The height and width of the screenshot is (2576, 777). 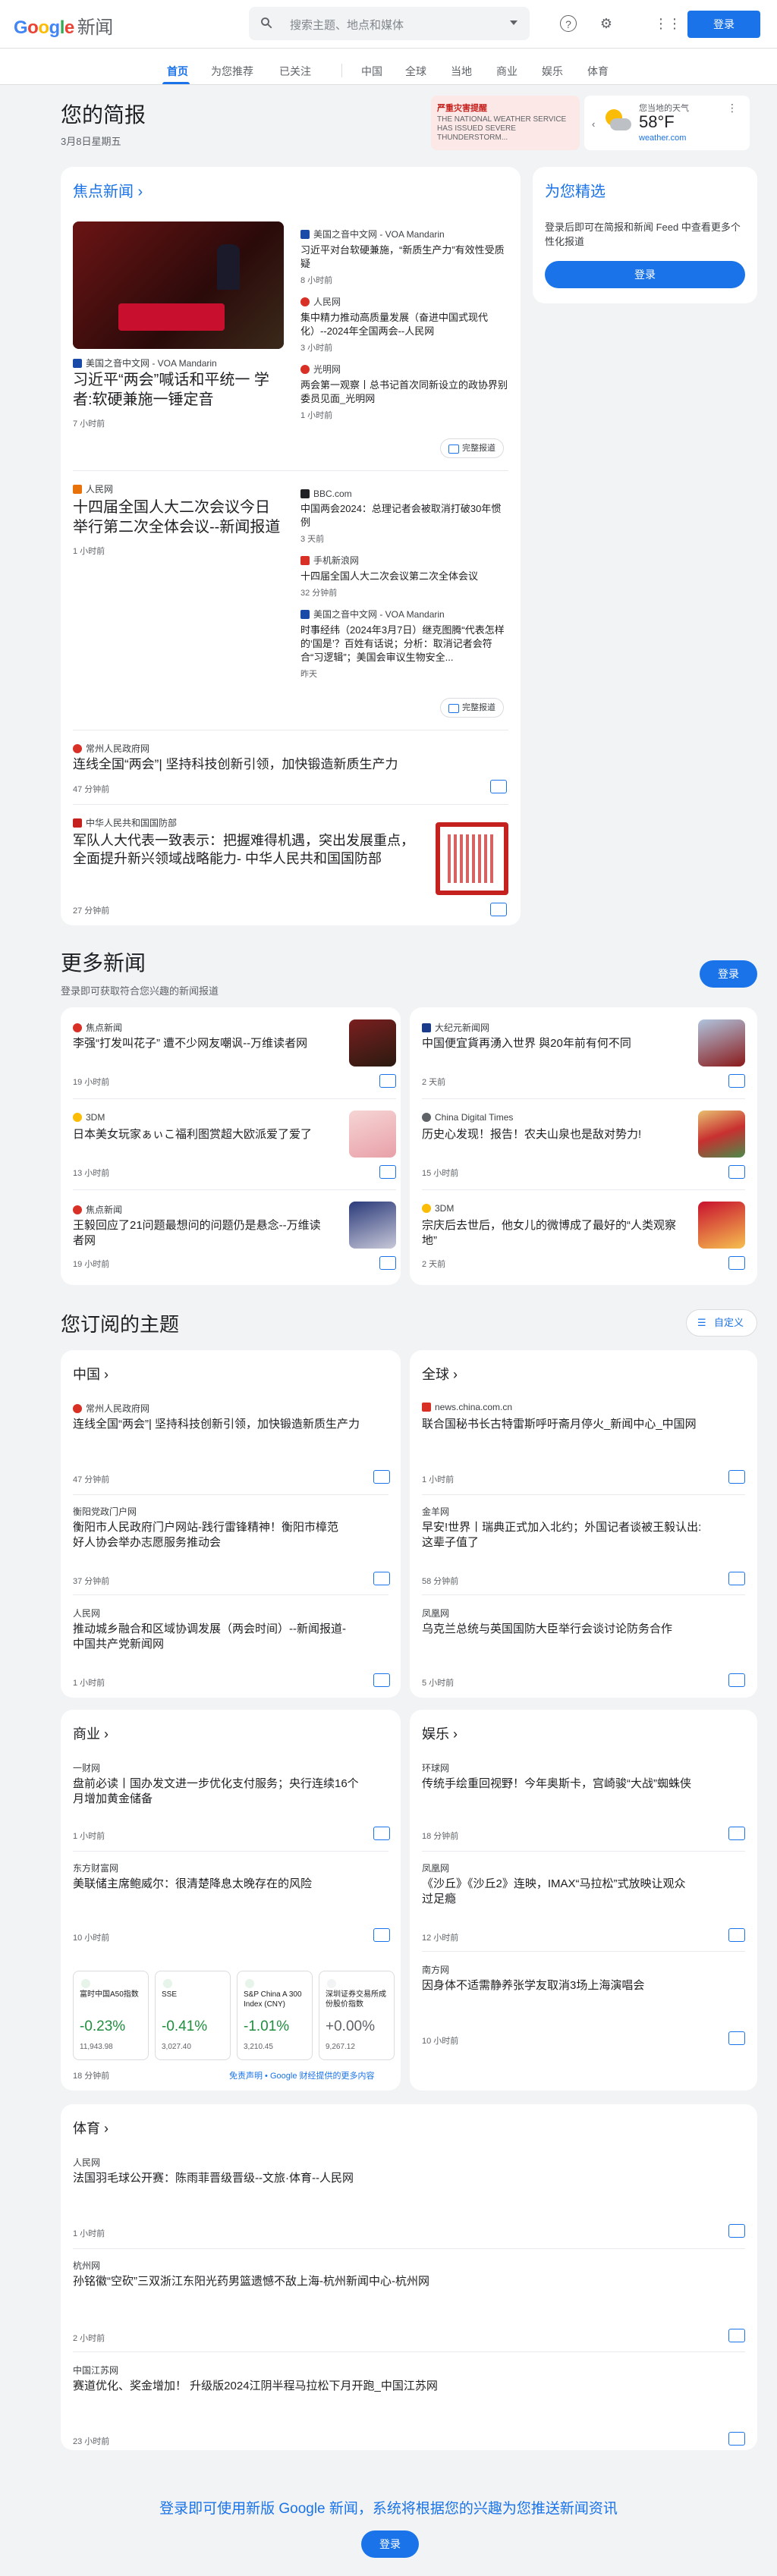 I want to click on tab-local: 当地, so click(x=461, y=71).